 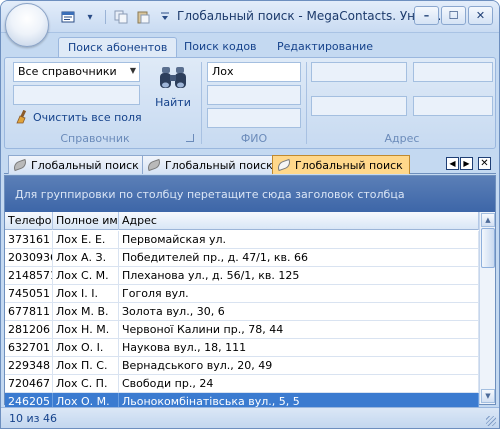 What do you see at coordinates (165, 17) in the screenshot?
I see `customize-qat-icon` at bounding box center [165, 17].